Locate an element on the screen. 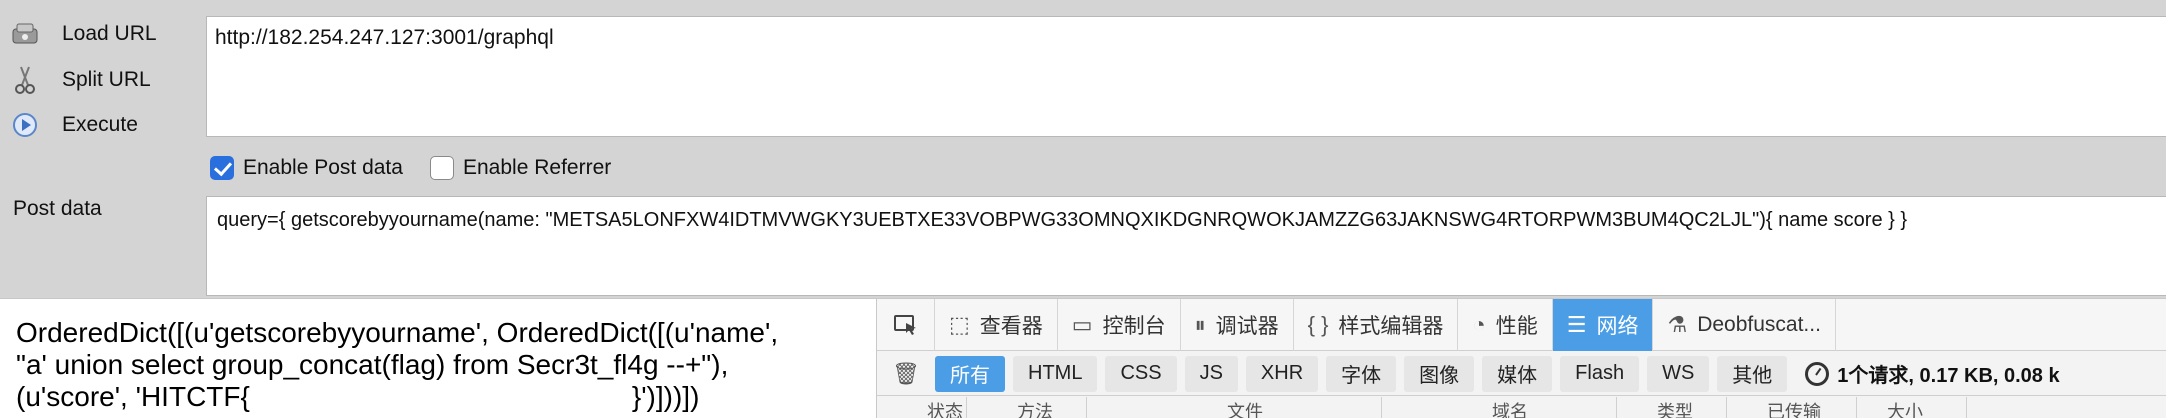 The image size is (2166, 418). column-transferred: 已传输 is located at coordinates (1792, 407).